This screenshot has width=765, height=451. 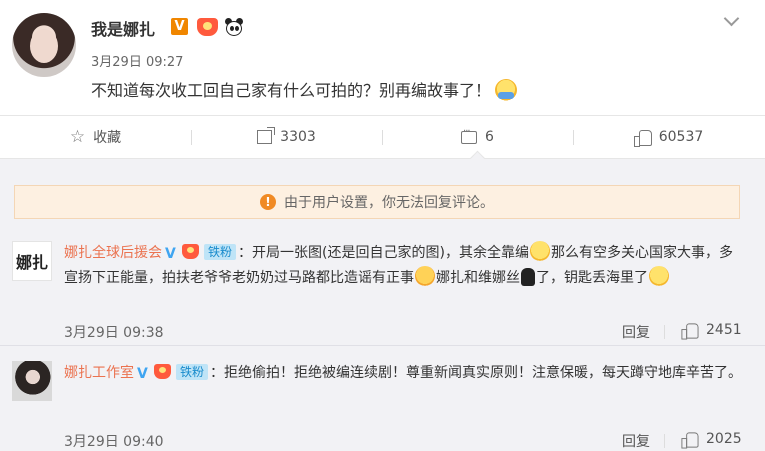 I want to click on post-timestamp: 3月29日 09:27, so click(x=137, y=60).